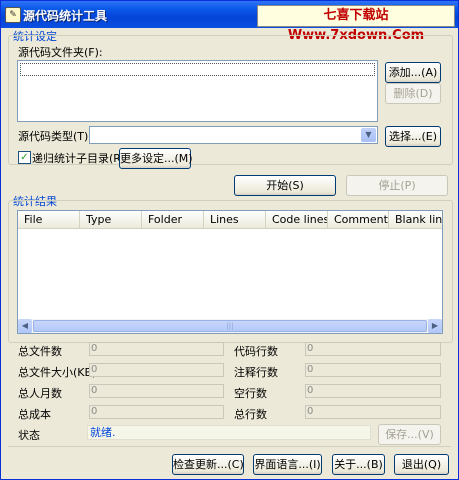  Describe the element at coordinates (25, 326) in the screenshot. I see `scroll-left-icon: ◀` at that location.